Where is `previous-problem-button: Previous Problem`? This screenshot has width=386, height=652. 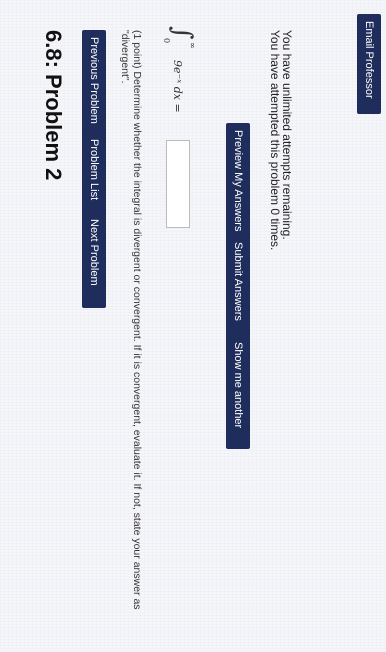 previous-problem-button: Previous Problem is located at coordinates (94, 84).